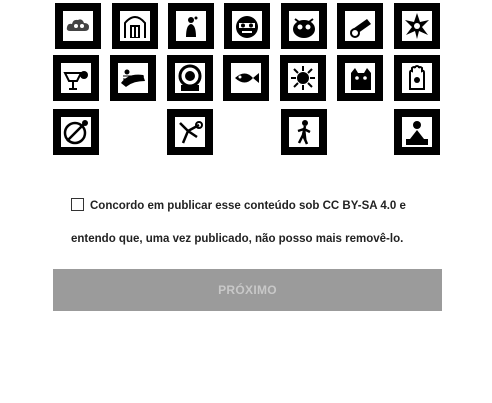 Image resolution: width=492 pixels, height=403 pixels. I want to click on tile-fish, so click(246, 78).